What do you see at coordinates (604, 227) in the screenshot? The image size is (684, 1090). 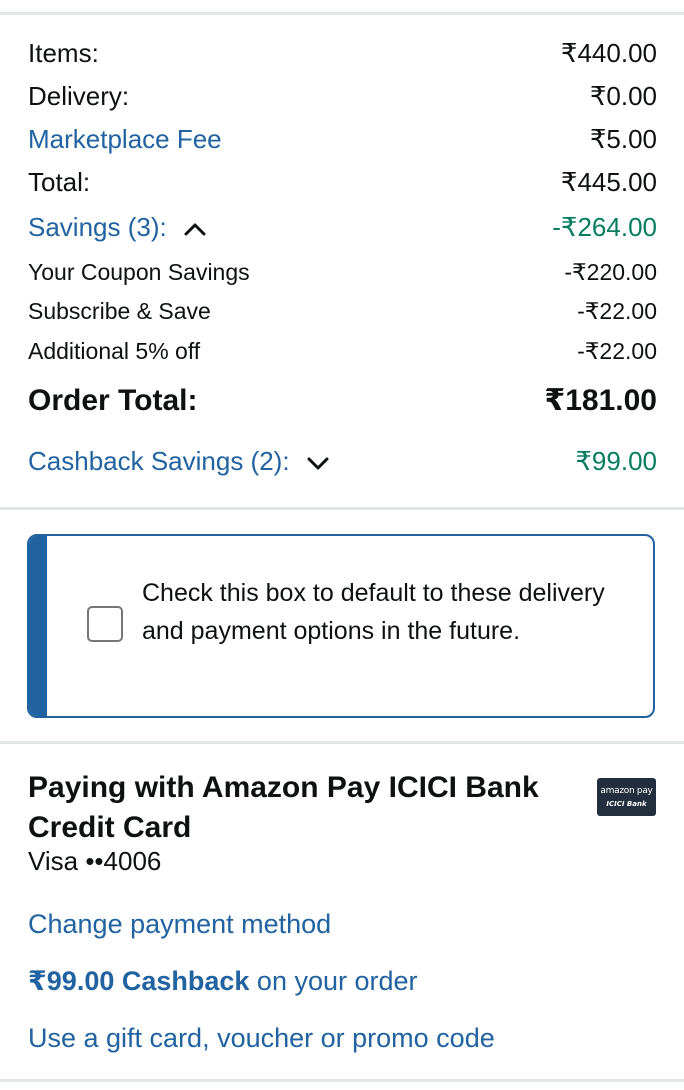 I see `savings-value: -₹264.00` at bounding box center [604, 227].